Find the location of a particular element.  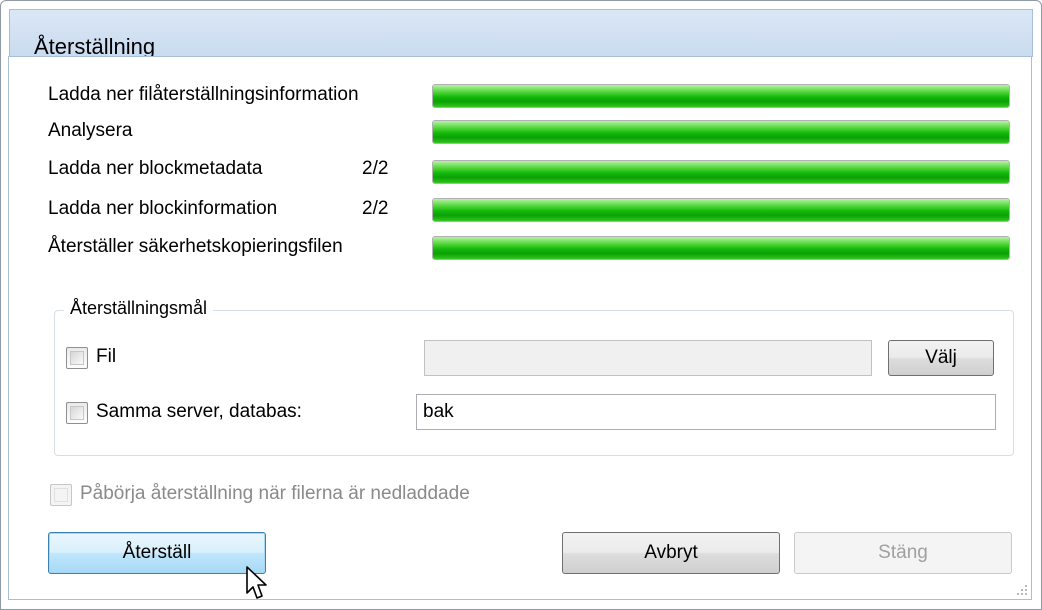

file-path-field is located at coordinates (648, 358).